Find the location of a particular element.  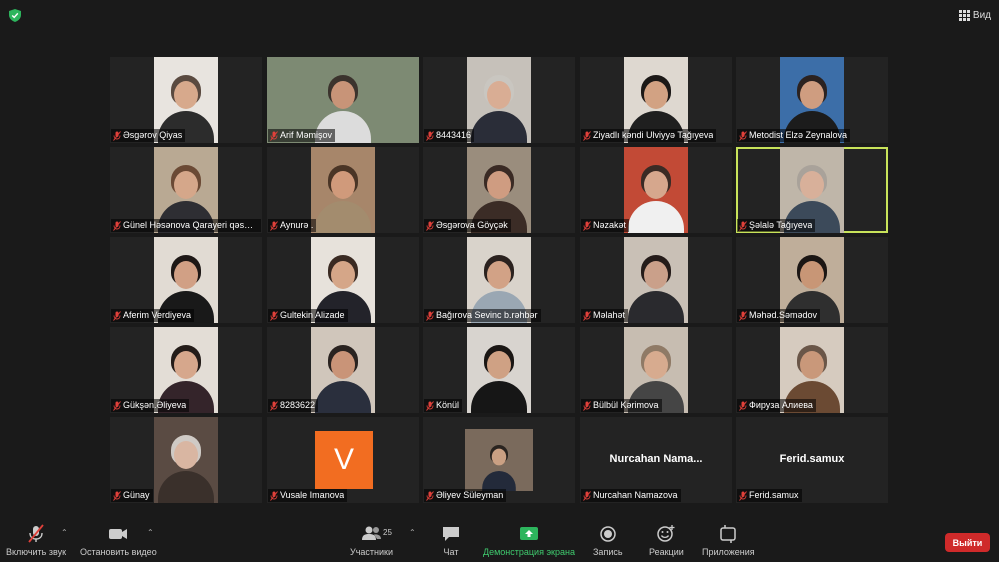

participant-tile: Nəzakət is located at coordinates (656, 190).